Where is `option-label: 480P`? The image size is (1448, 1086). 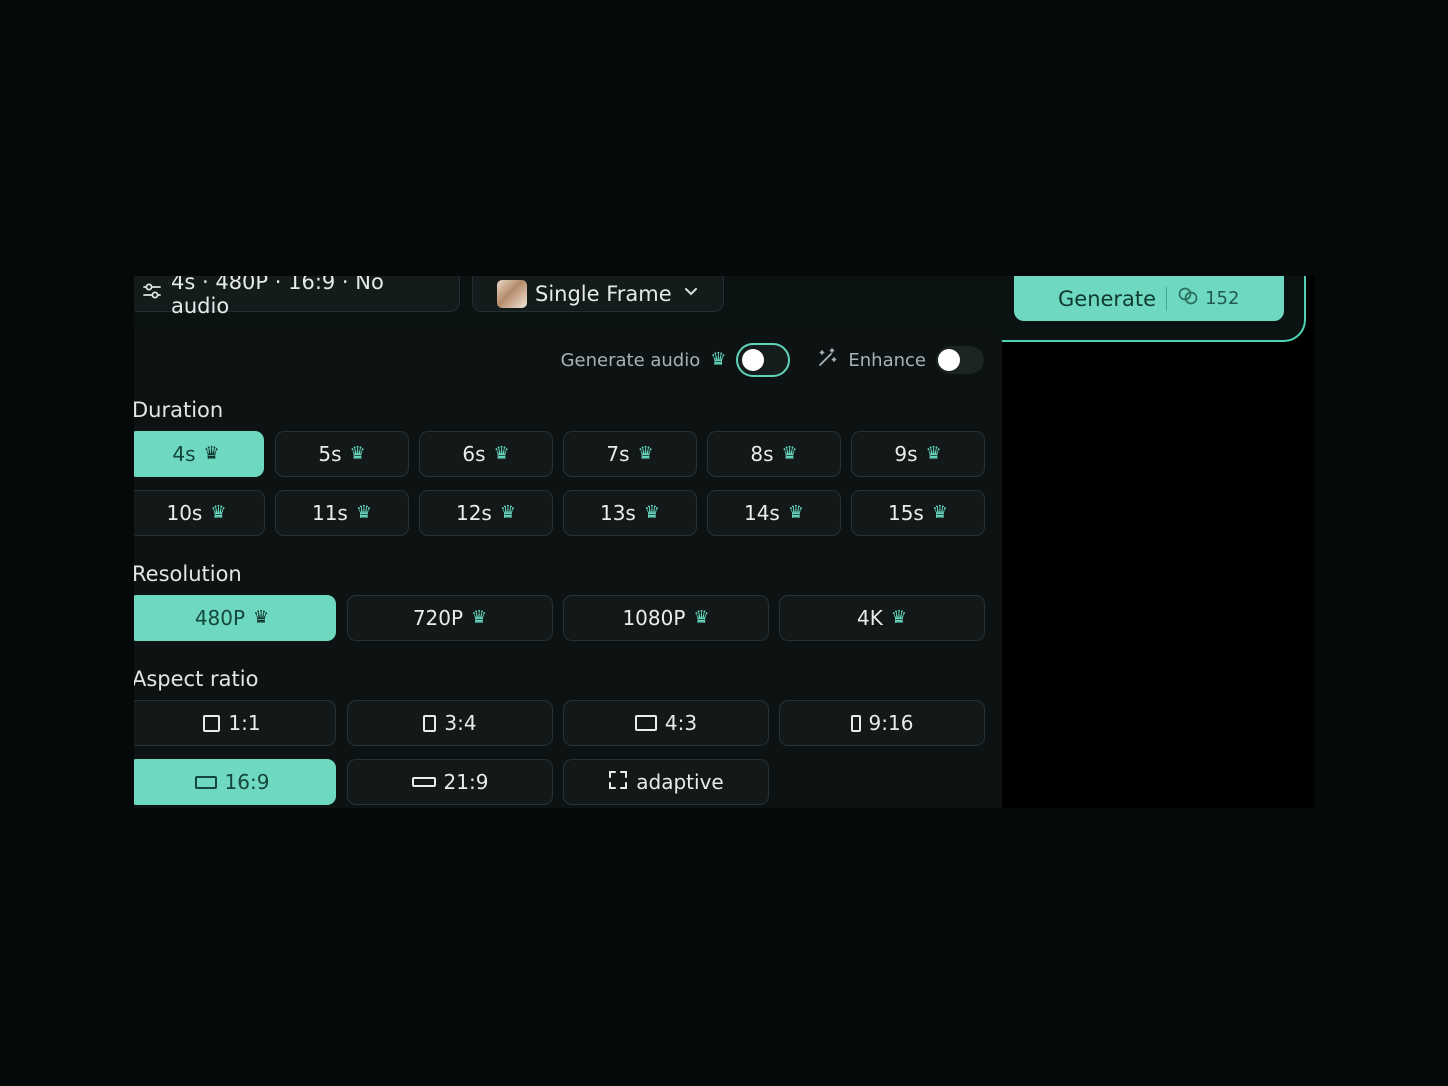
option-label: 480P is located at coordinates (220, 618).